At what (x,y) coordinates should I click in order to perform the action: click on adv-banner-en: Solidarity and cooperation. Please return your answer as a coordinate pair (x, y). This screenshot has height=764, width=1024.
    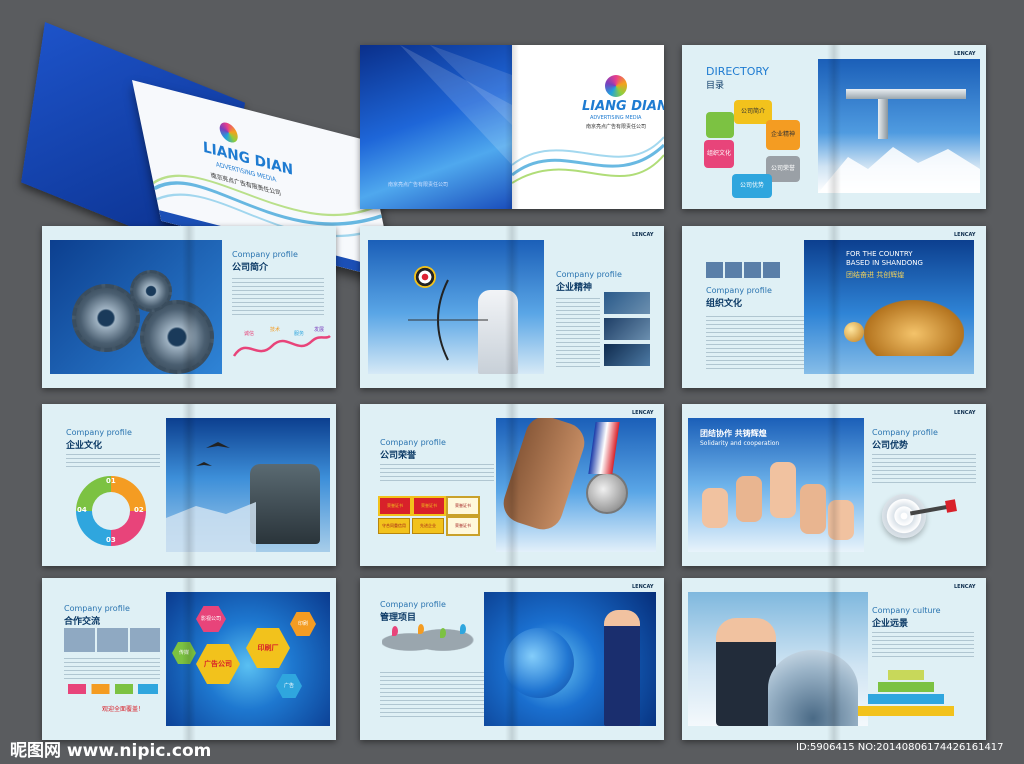
    Looking at the image, I should click on (740, 443).